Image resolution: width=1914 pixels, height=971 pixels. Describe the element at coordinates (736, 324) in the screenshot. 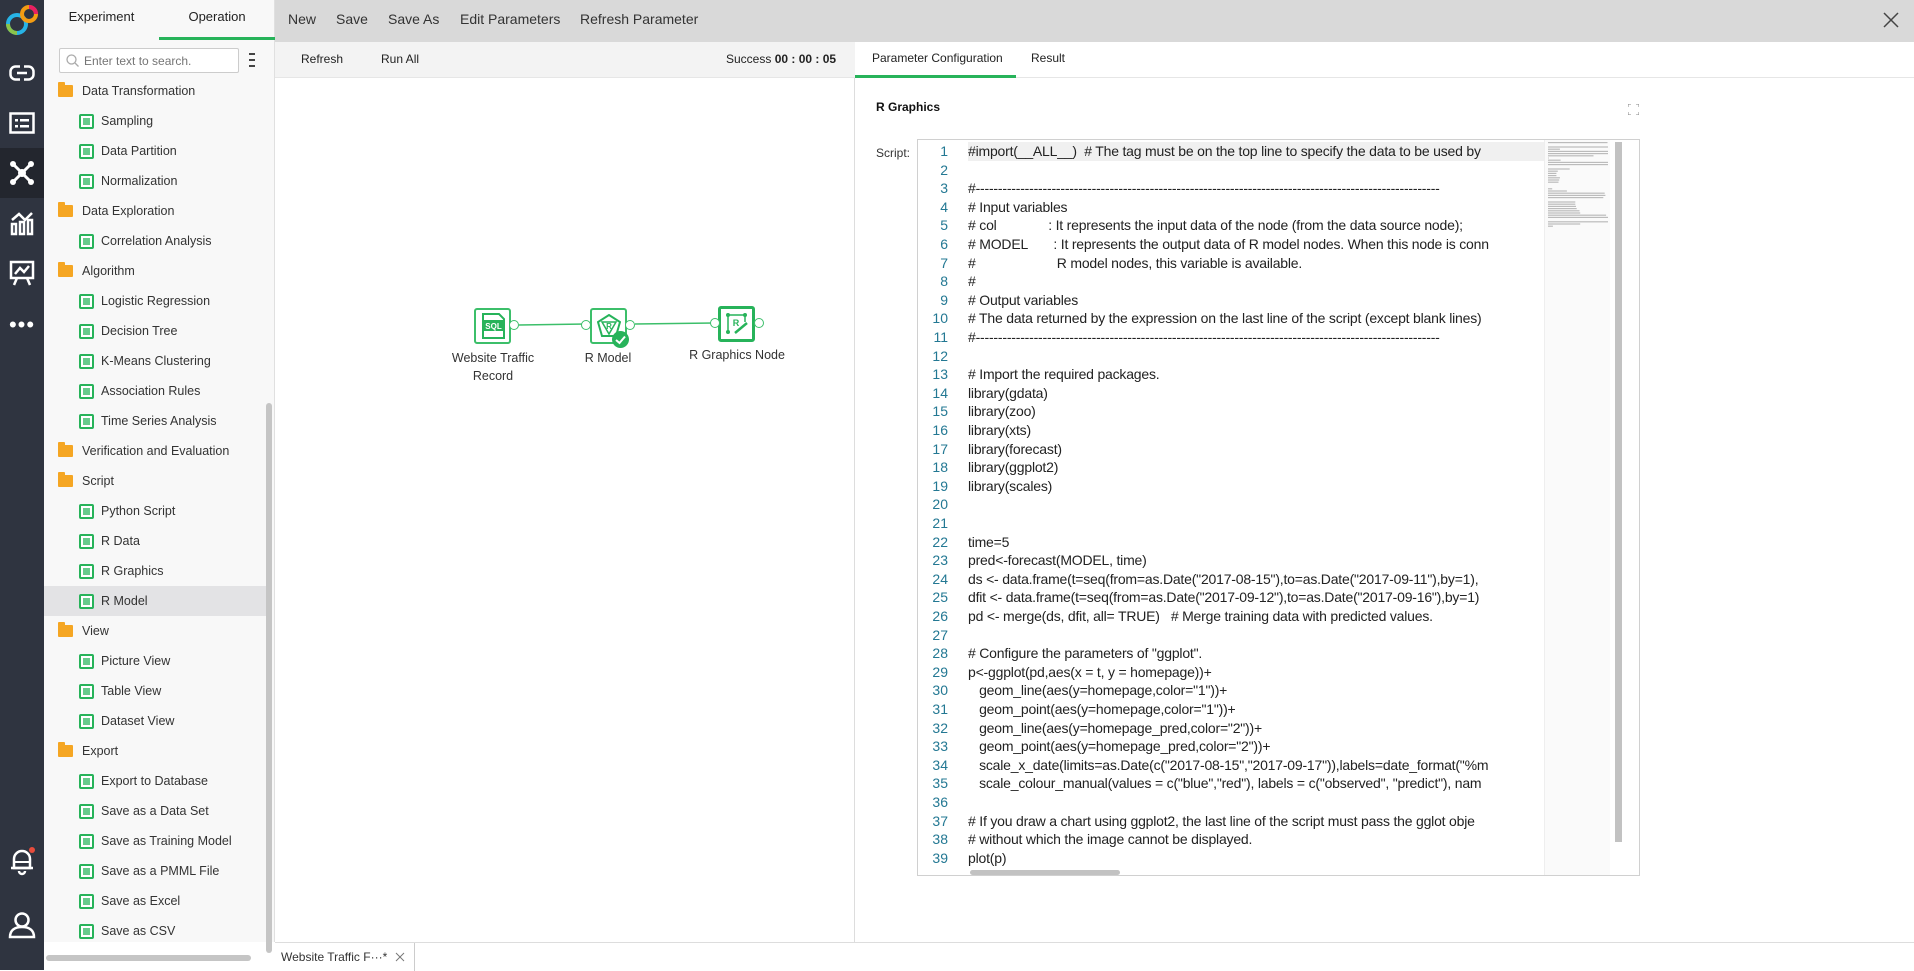

I see `node-r-graphics: R` at that location.